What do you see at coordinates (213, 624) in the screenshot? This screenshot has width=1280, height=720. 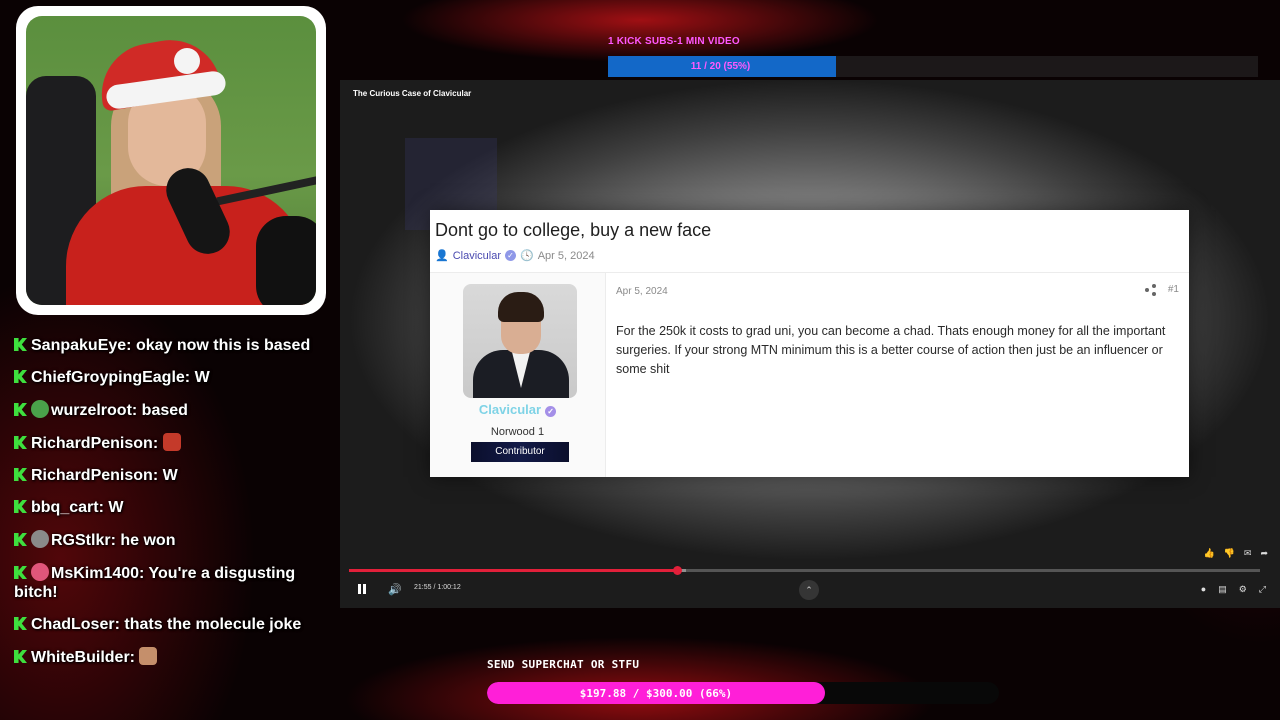 I see `chat-text: thats the molecule joke` at bounding box center [213, 624].